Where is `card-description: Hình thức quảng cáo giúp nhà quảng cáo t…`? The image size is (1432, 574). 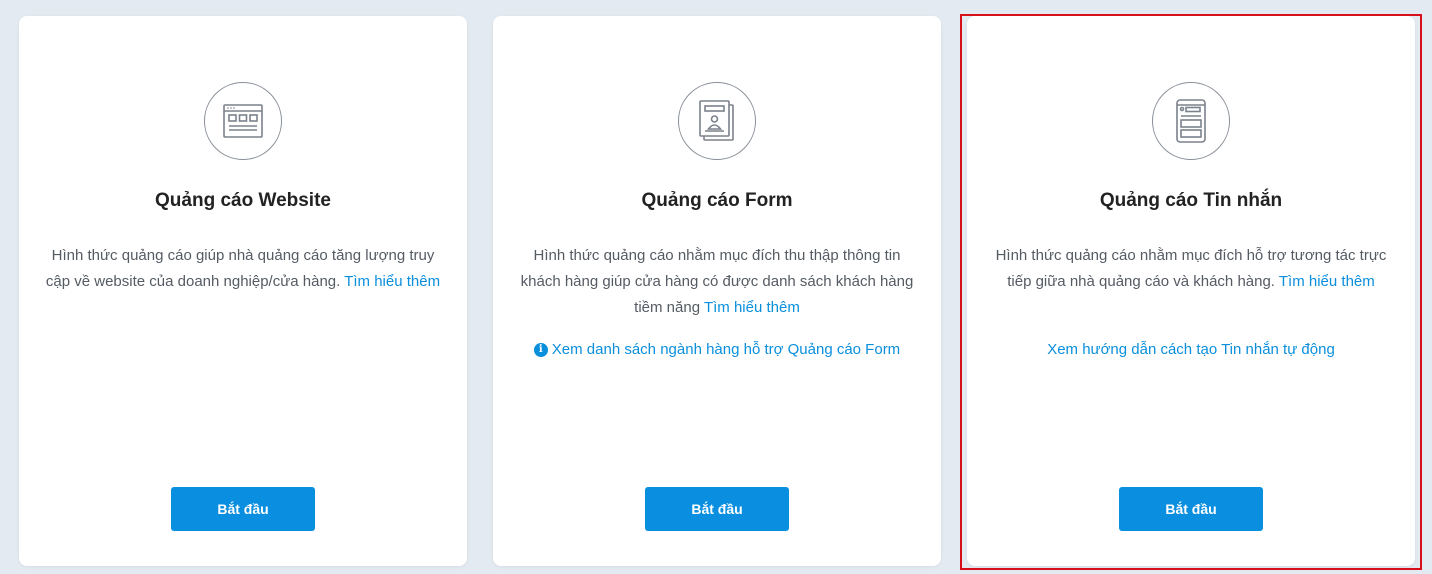 card-description: Hình thức quảng cáo giúp nhà quảng cáo t… is located at coordinates (243, 269).